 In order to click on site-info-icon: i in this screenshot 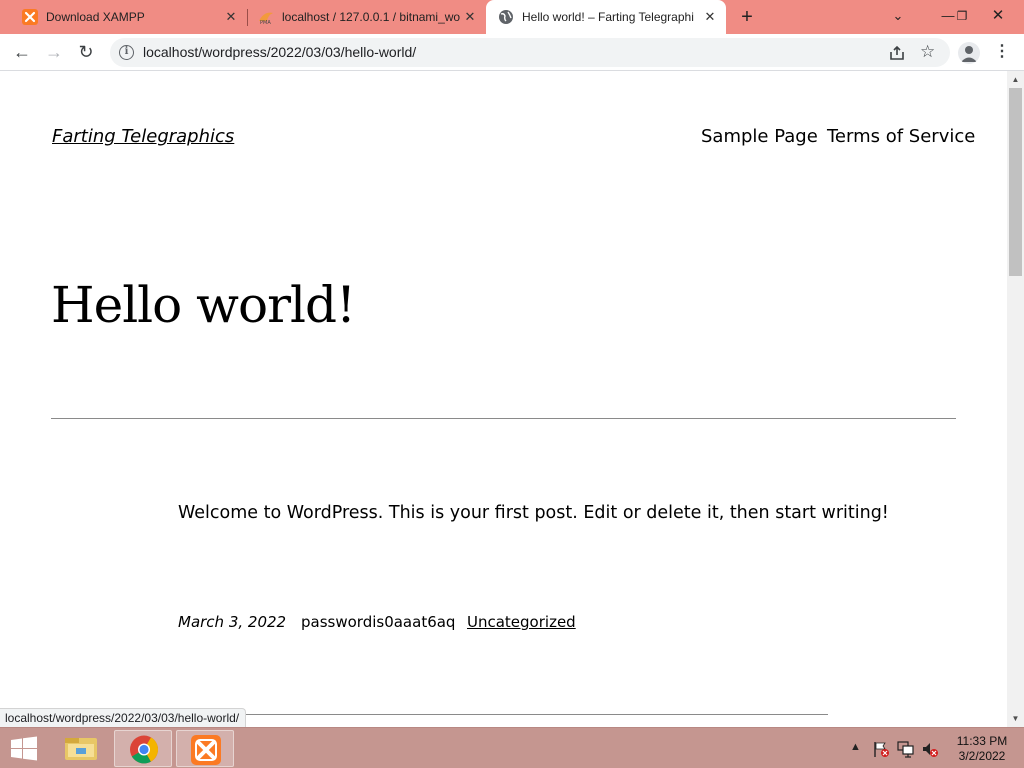, I will do `click(126, 52)`.